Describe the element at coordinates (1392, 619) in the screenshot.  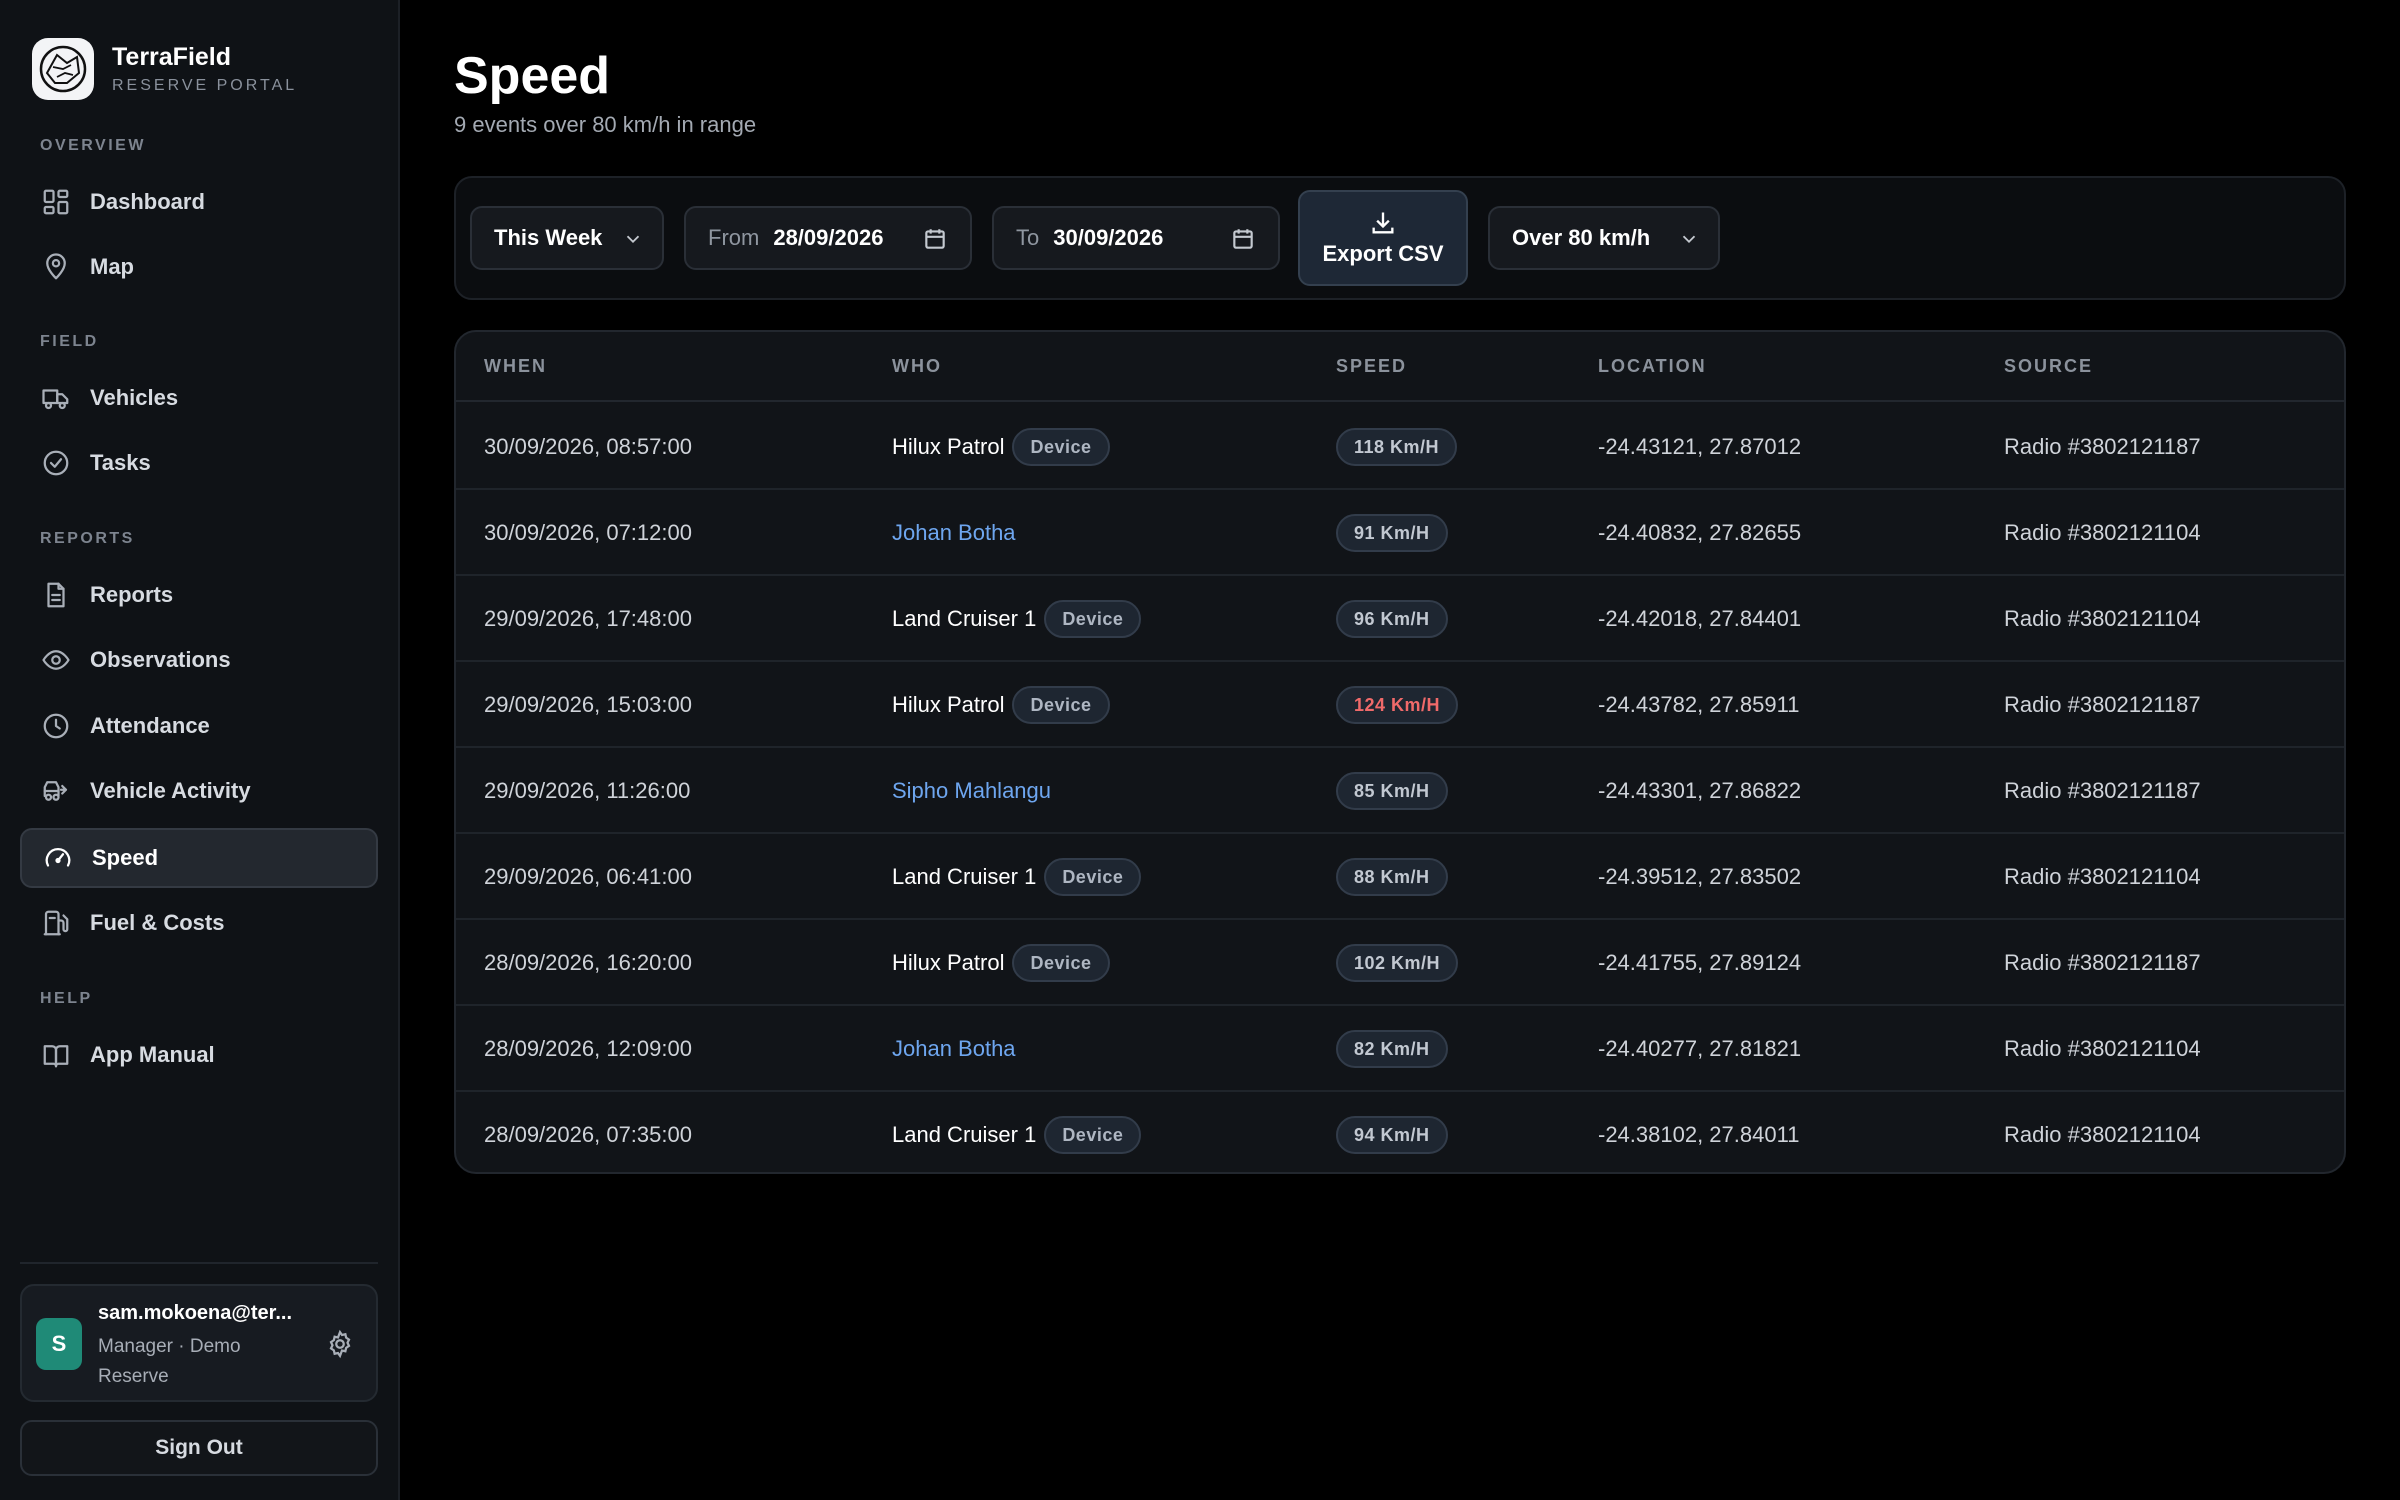
I see `cell-speed: 96 Km/H` at that location.